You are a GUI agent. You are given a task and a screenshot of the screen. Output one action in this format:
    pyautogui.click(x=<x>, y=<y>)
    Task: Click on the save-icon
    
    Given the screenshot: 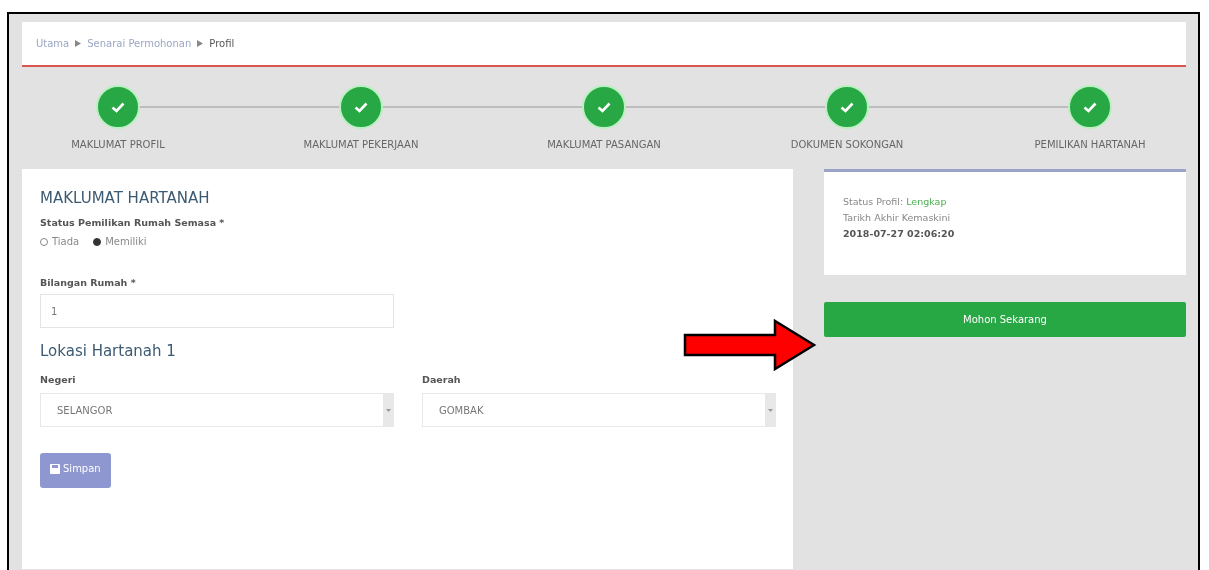 What is the action you would take?
    pyautogui.click(x=55, y=468)
    